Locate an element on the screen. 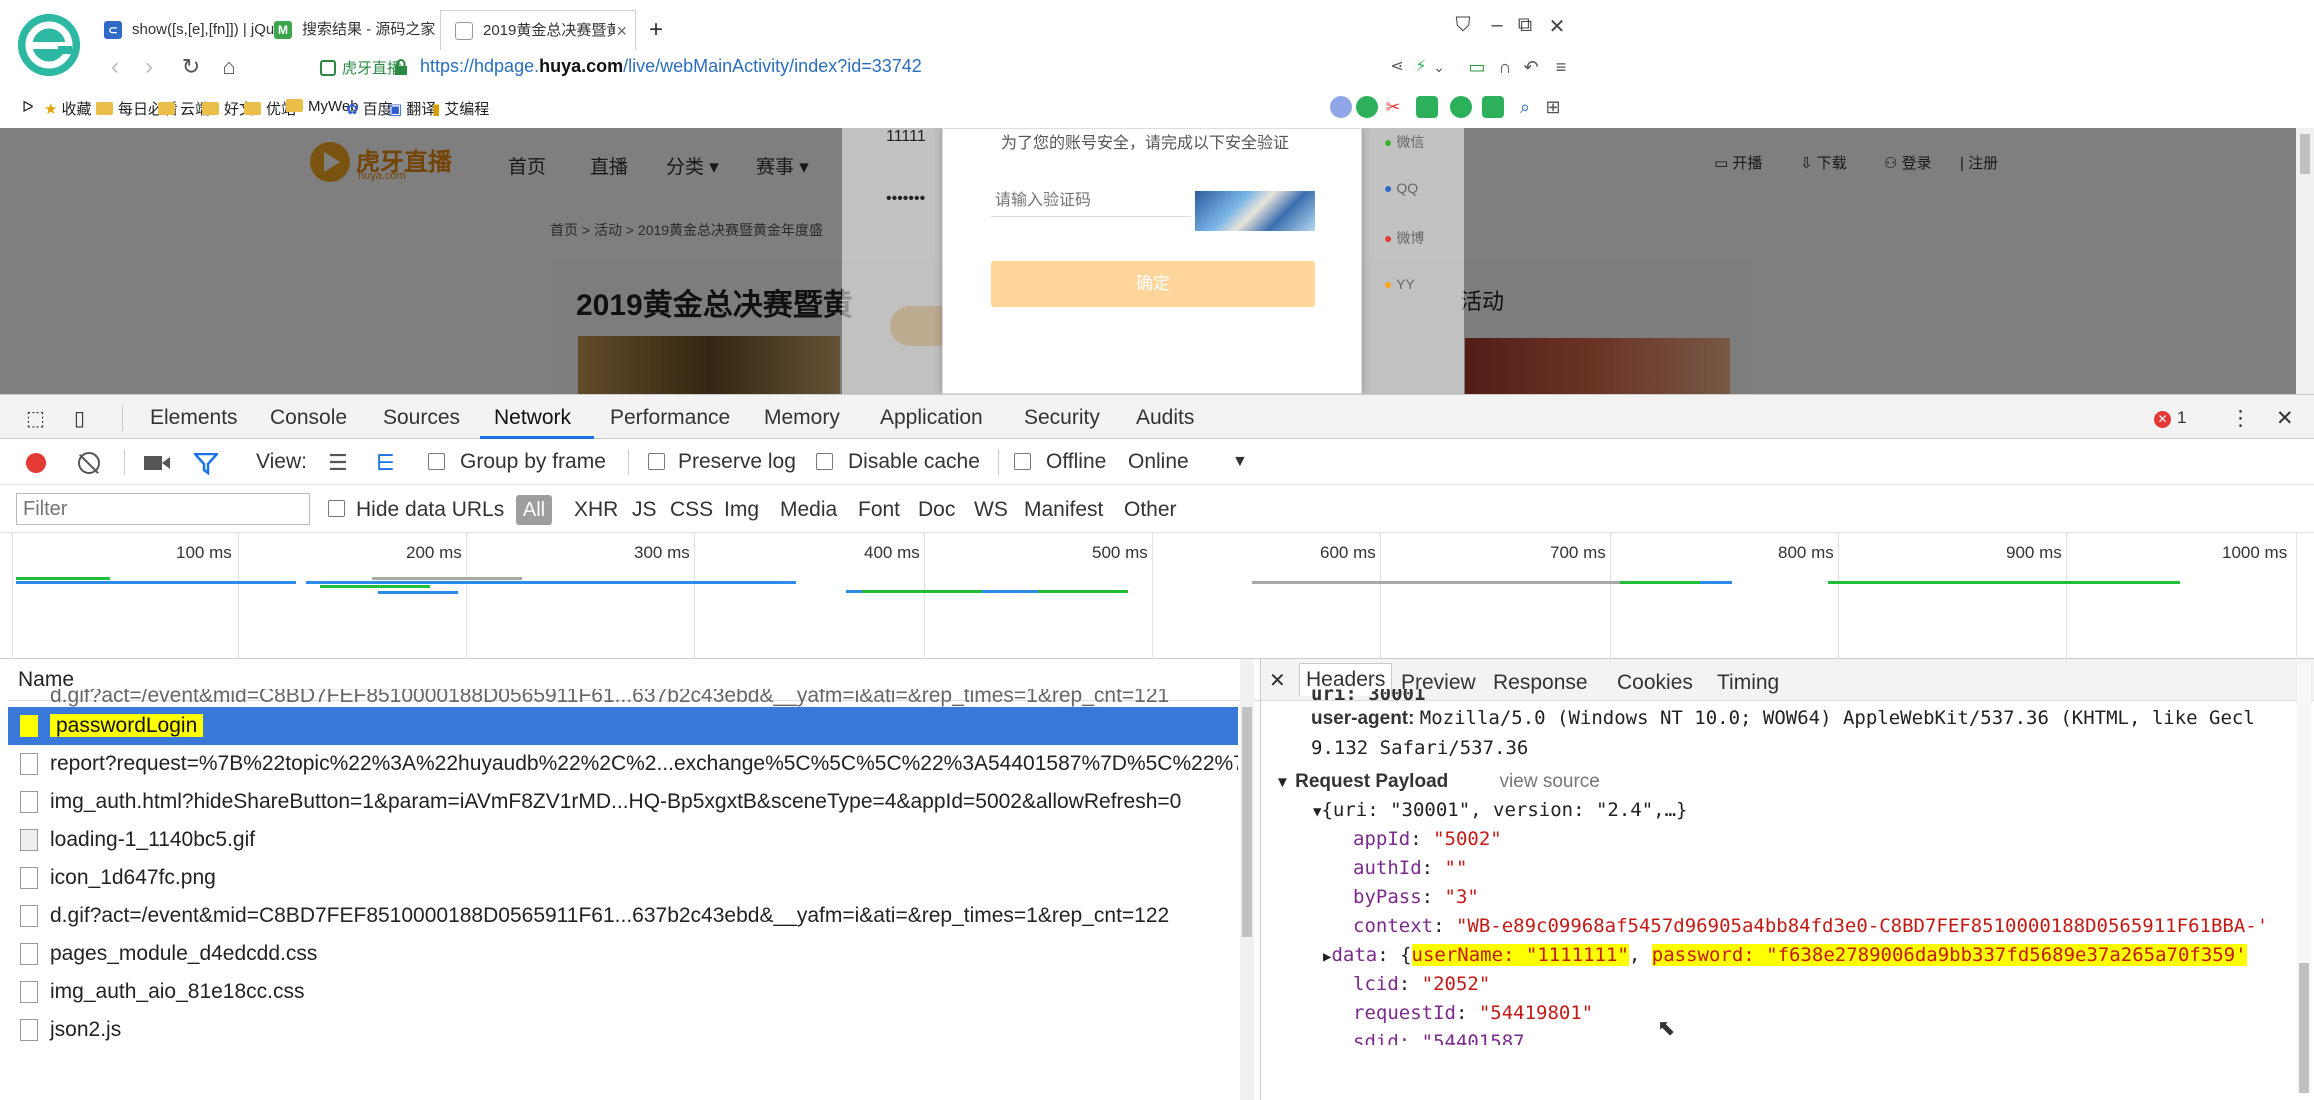 The image size is (2314, 1100). tab-console: Console is located at coordinates (308, 418).